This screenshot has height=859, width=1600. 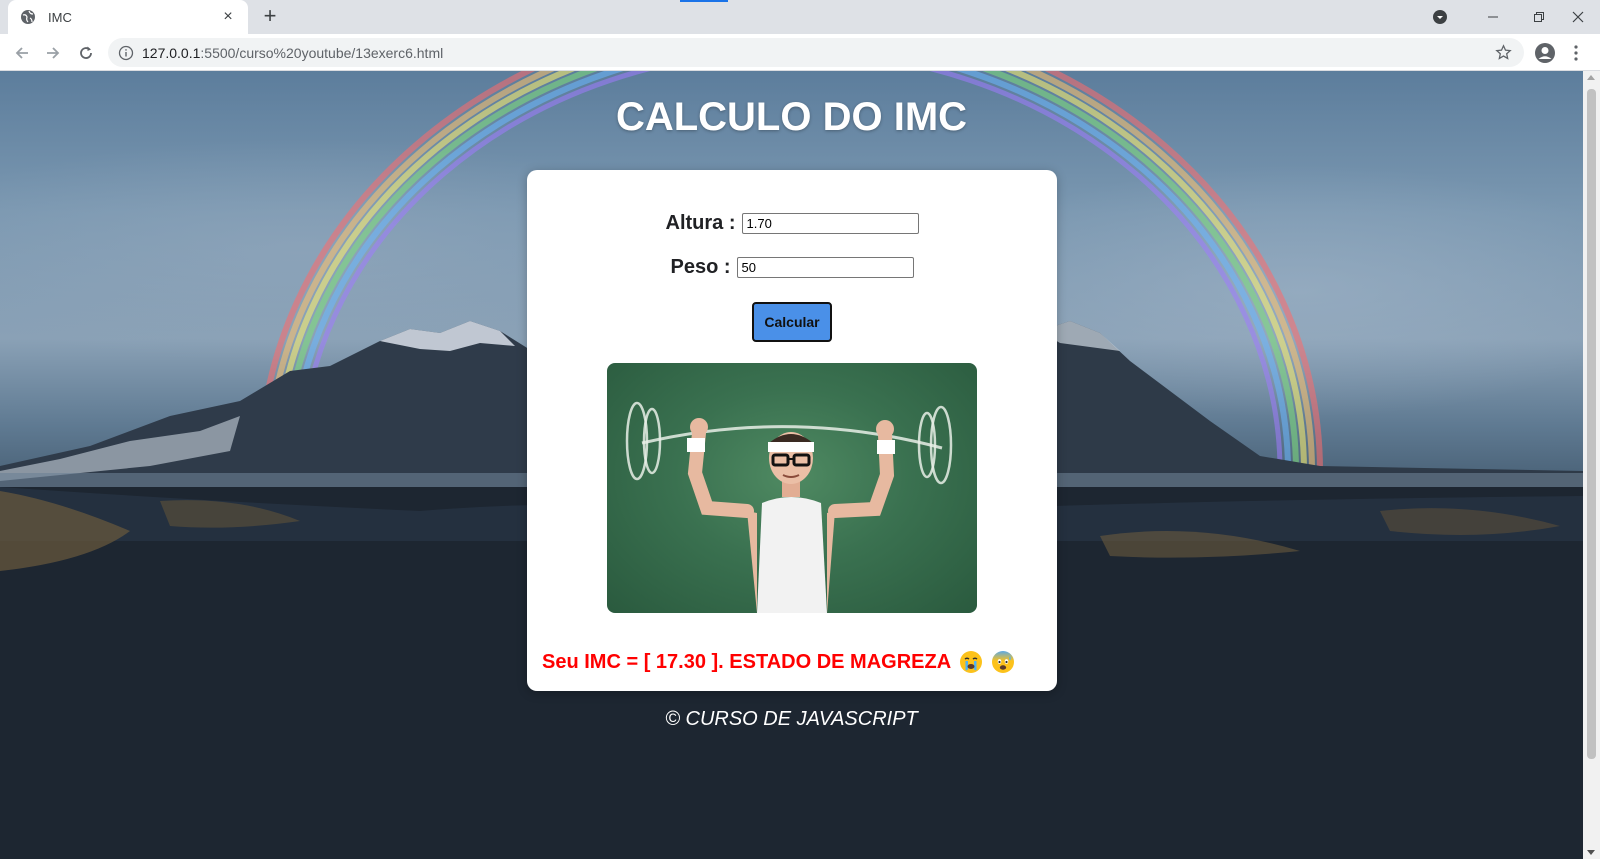 I want to click on back-arrow-icon, so click(x=22, y=53).